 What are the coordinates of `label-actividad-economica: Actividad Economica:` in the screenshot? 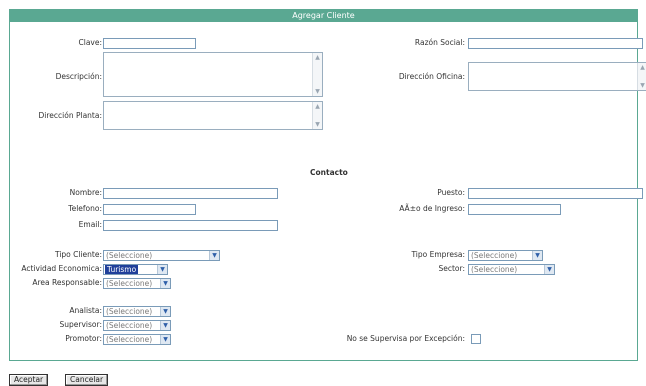 It's located at (61, 268).